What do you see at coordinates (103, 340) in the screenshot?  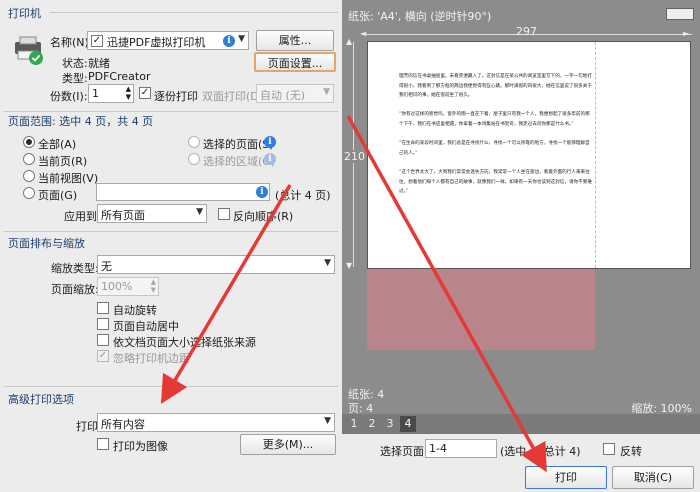 I see `choose-paper-source-checkbox` at bounding box center [103, 340].